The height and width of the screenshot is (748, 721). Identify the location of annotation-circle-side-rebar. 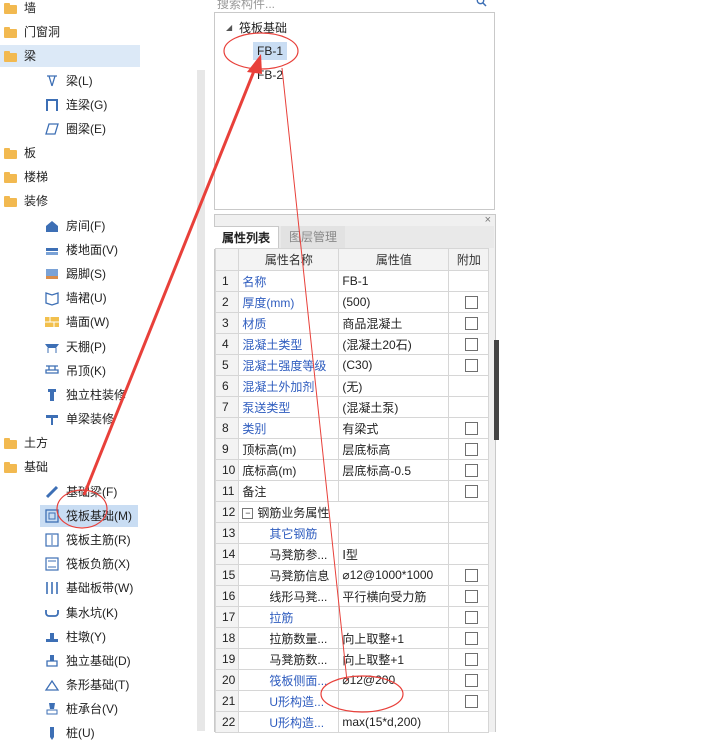
(362, 694).